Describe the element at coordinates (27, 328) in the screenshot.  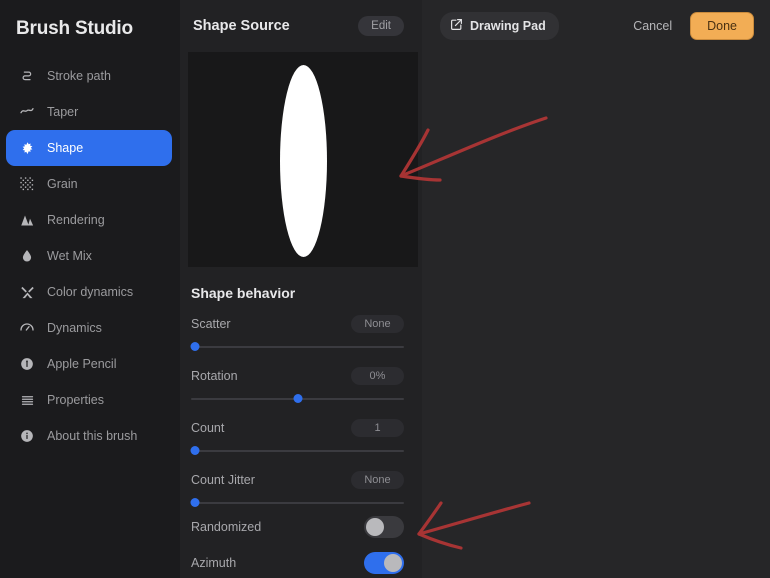
I see `speedometer-icon` at that location.